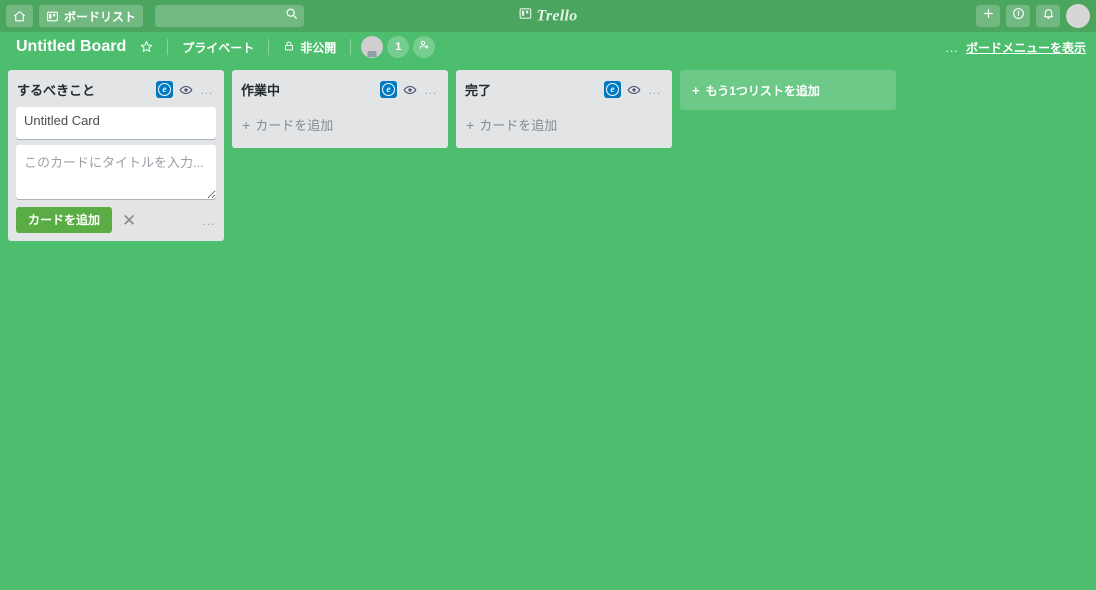 This screenshot has width=1096, height=590. I want to click on list-title: 作業中, so click(308, 89).